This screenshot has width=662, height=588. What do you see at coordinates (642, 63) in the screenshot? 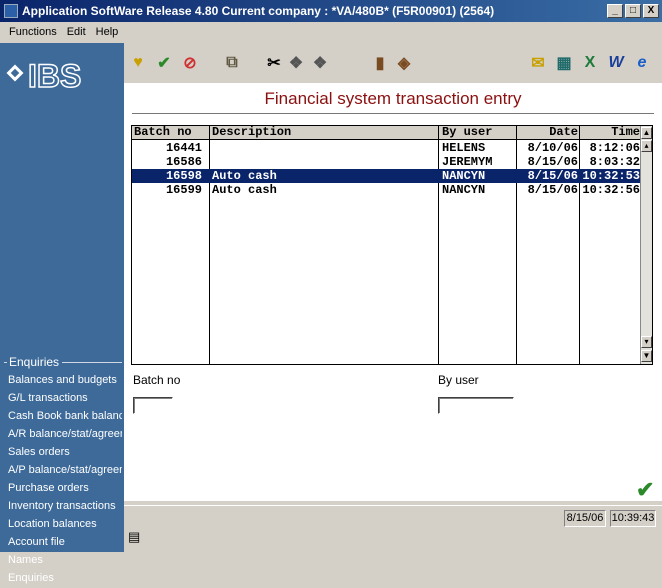
I see `internet-explorer-icon: e` at bounding box center [642, 63].